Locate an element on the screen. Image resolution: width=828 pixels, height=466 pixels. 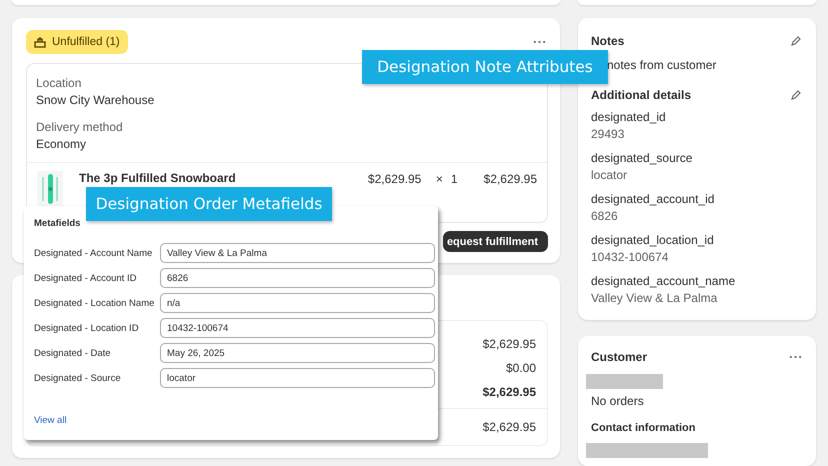
input-field: locator is located at coordinates (297, 378).